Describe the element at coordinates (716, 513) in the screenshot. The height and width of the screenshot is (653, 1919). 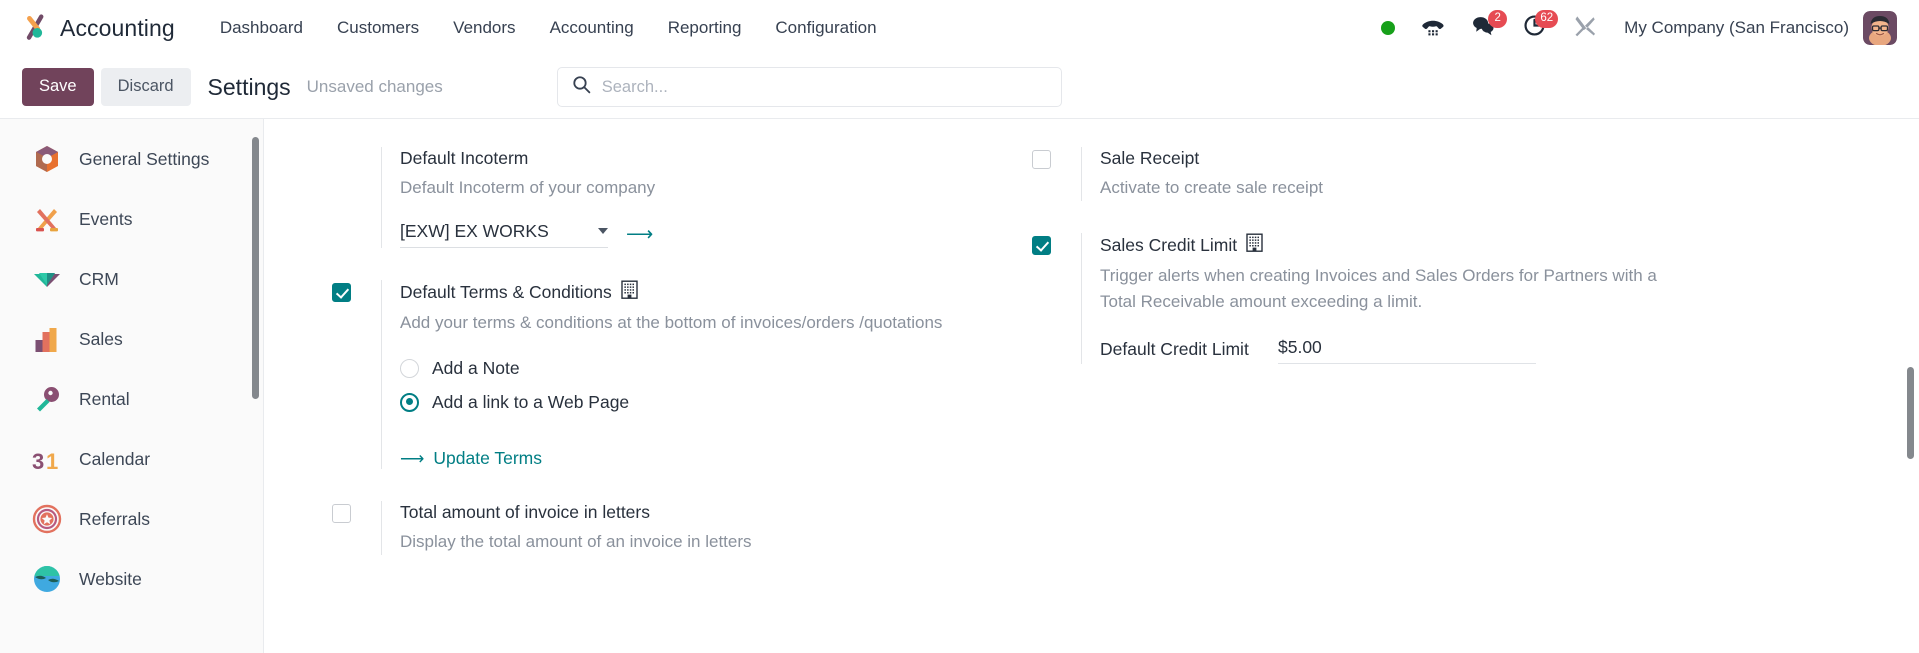
I see `setting-title: Total amount of invoice in letters` at that location.